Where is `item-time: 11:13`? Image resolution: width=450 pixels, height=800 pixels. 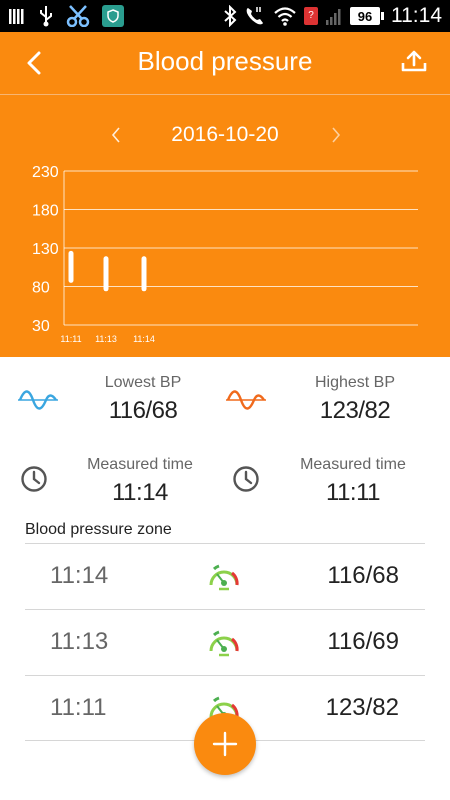
item-time: 11:13 is located at coordinates (79, 641).